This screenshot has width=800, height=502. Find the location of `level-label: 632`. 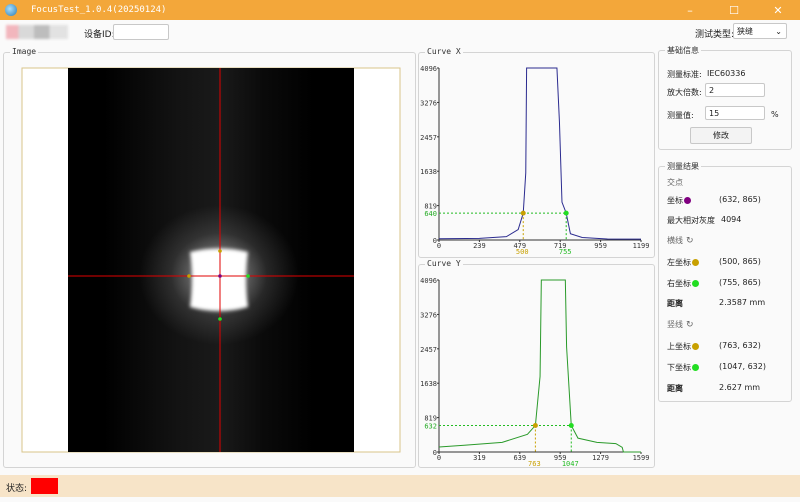

level-label: 632 is located at coordinates (430, 426).